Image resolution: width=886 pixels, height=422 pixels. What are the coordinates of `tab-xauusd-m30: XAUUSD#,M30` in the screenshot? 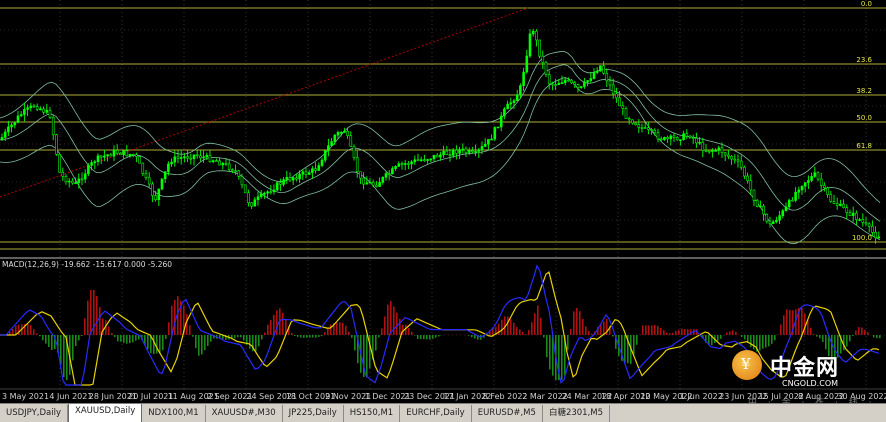 It's located at (244, 413).